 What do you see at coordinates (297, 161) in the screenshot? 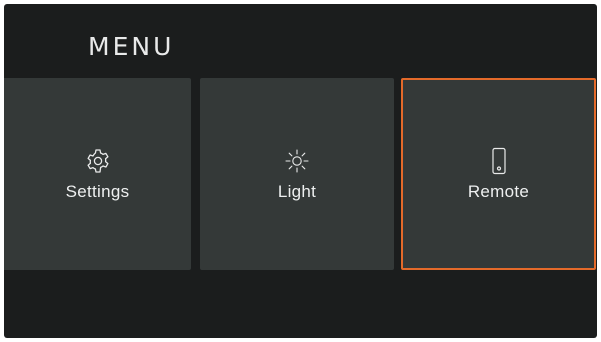
I see `sun-icon` at bounding box center [297, 161].